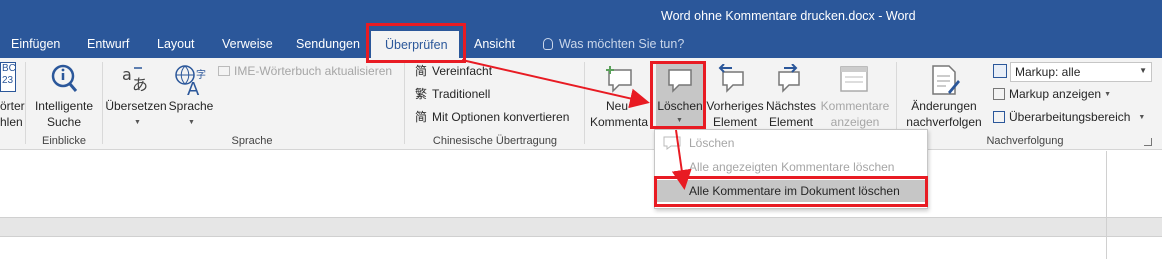  I want to click on next-comment-button: Nächstes Element, so click(791, 96).